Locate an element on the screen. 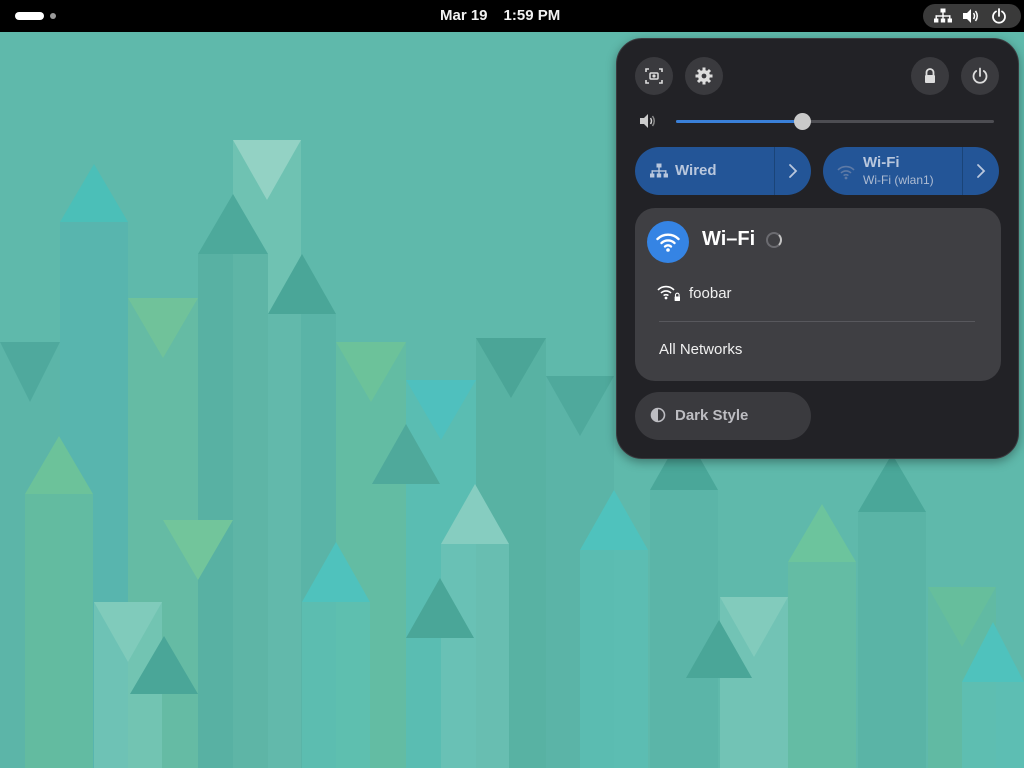  loading-spinner-icon is located at coordinates (774, 240).